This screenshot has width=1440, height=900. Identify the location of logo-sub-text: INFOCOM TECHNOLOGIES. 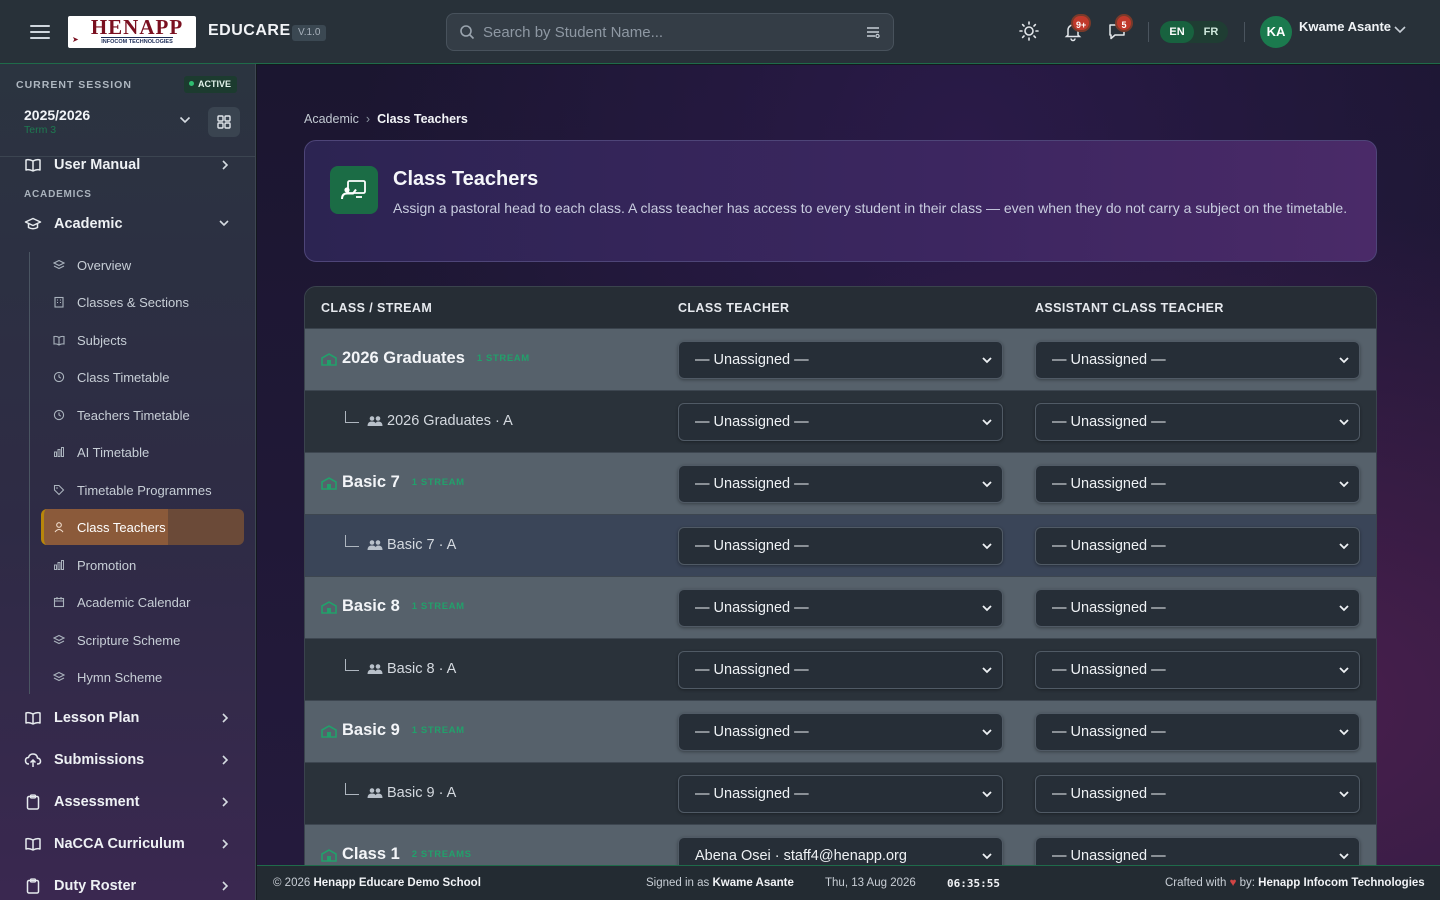
(137, 41).